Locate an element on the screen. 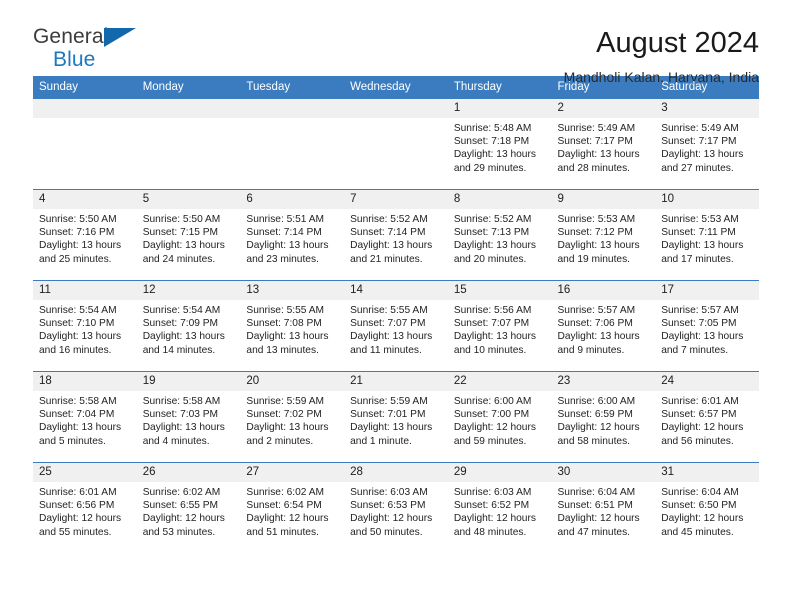  day-number: 4 is located at coordinates (85, 199).